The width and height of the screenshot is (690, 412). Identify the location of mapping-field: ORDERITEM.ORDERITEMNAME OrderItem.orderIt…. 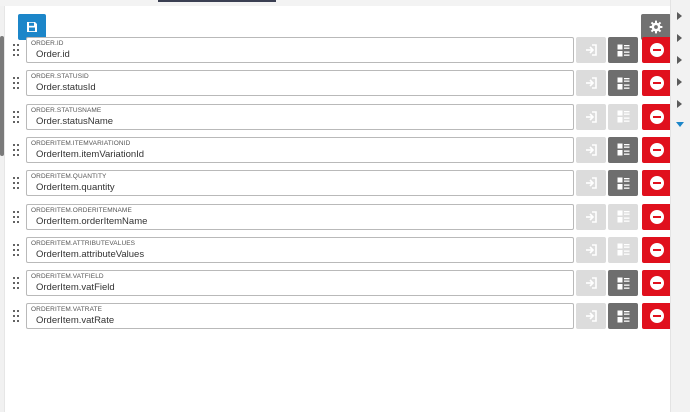
(300, 216).